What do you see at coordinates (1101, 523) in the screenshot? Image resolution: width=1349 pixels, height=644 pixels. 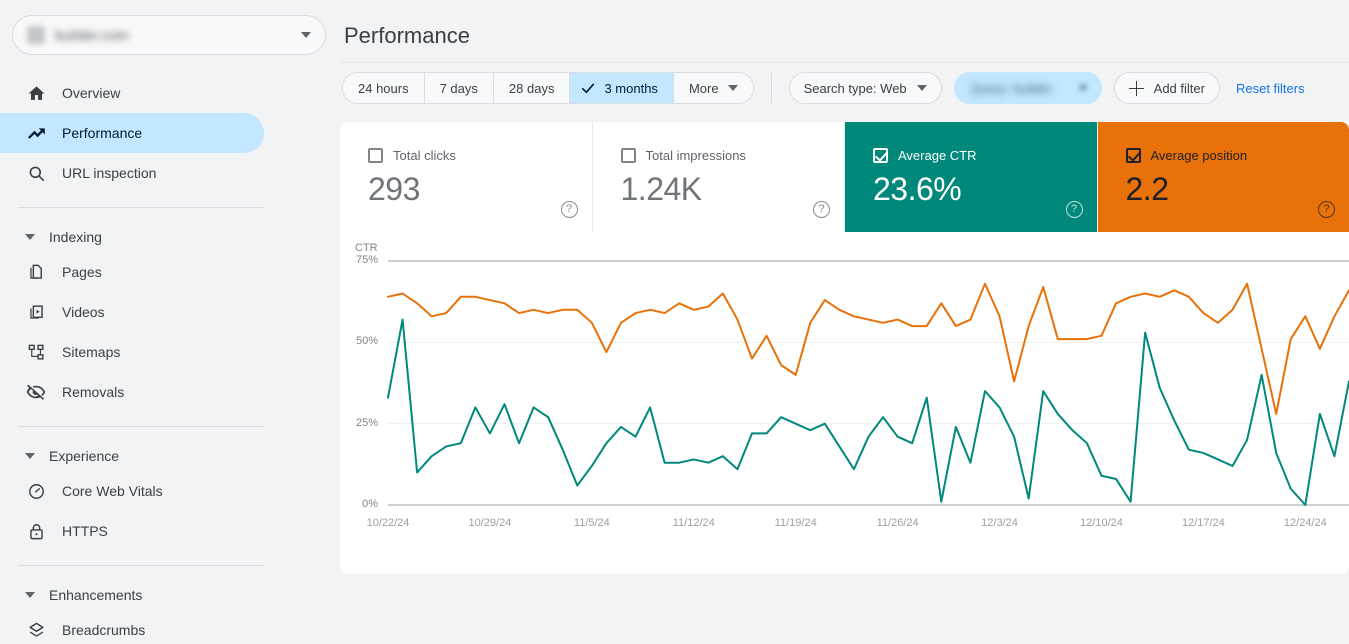 I see `chart-x-tick-label: 12/10/24` at bounding box center [1101, 523].